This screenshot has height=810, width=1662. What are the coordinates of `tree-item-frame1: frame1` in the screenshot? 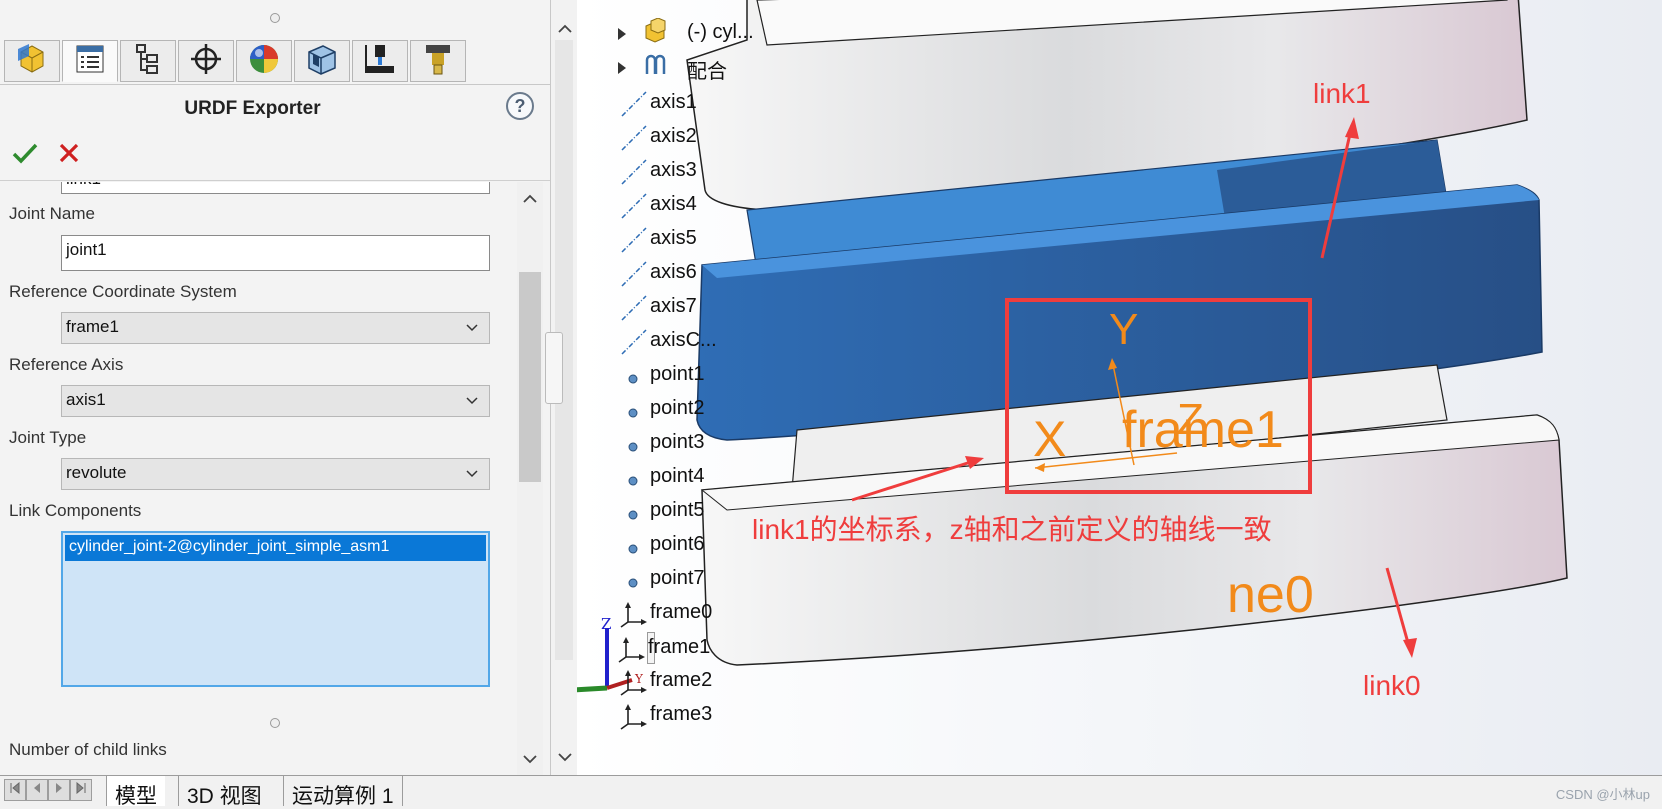 It's located at (664, 648).